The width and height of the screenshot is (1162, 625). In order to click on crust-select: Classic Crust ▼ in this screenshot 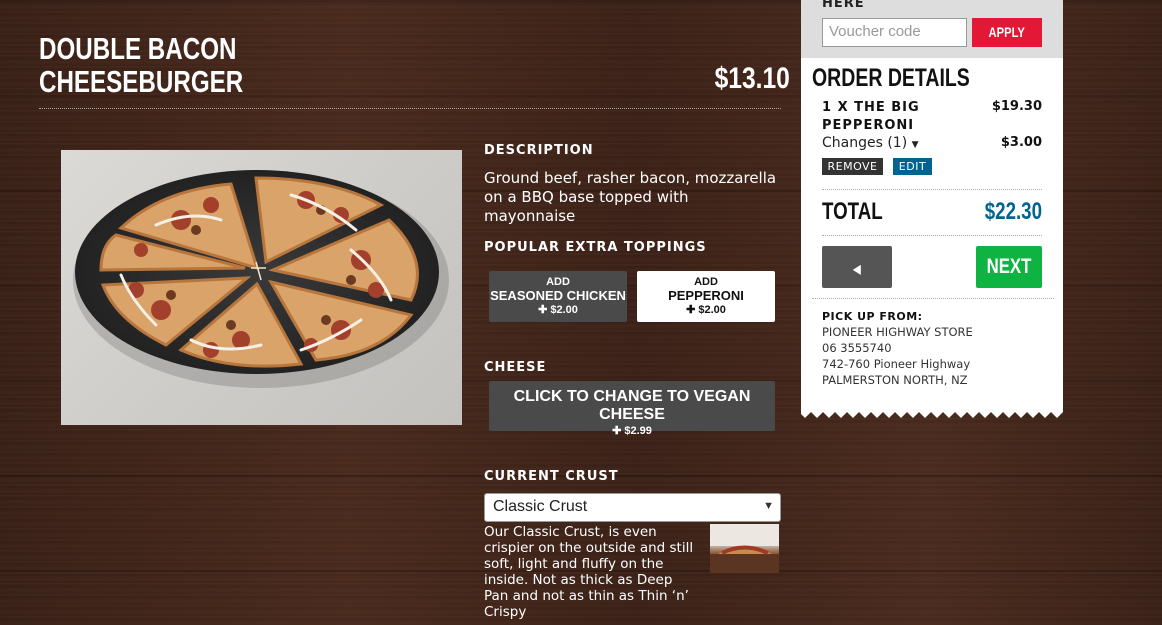, I will do `click(632, 507)`.